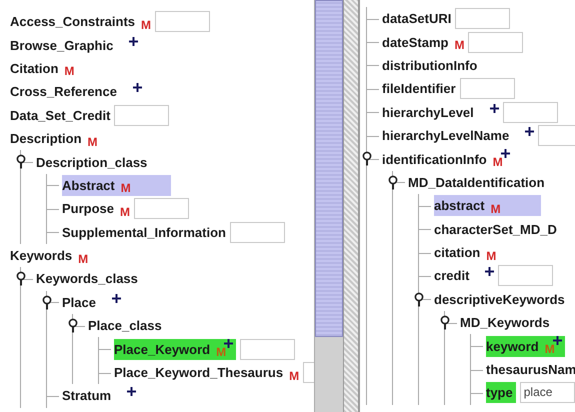  What do you see at coordinates (62, 45) in the screenshot?
I see `node-label: Browse_Graphic` at bounding box center [62, 45].